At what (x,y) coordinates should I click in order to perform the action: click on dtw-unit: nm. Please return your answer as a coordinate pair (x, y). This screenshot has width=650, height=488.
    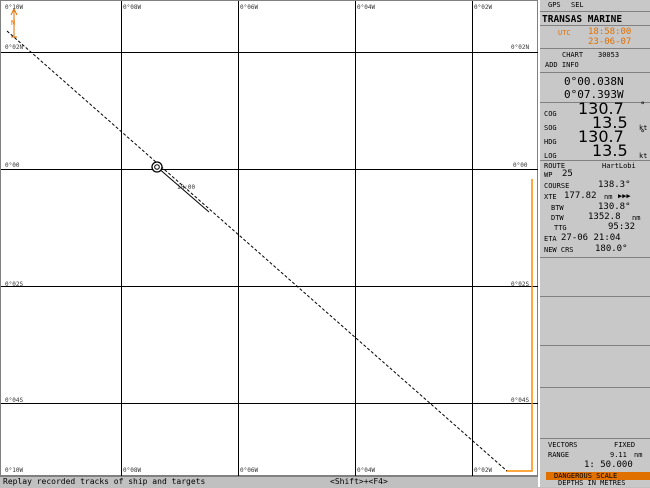
    Looking at the image, I should click on (636, 218).